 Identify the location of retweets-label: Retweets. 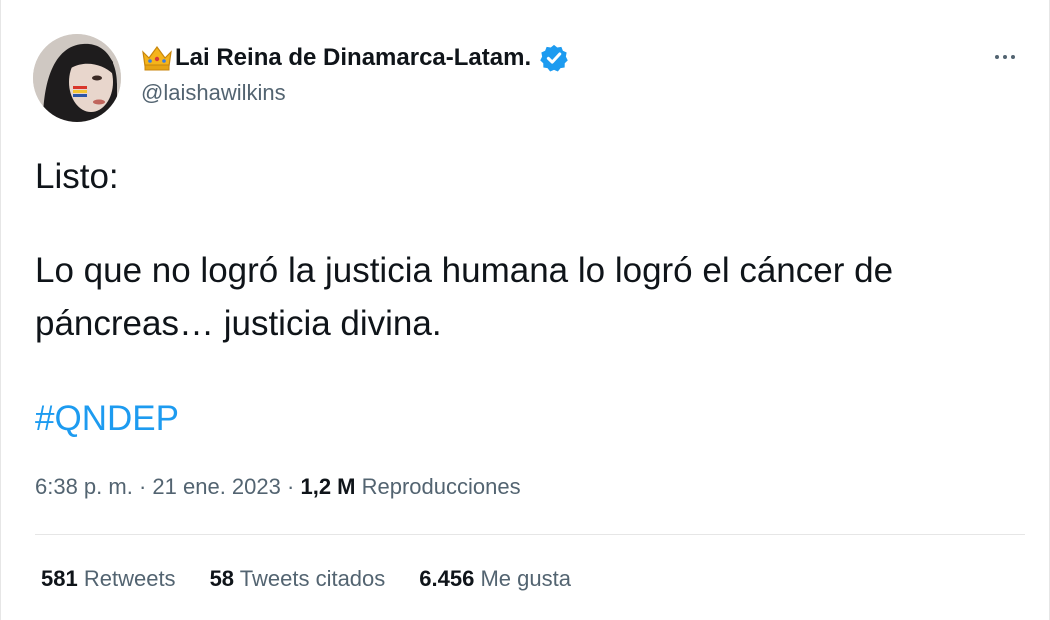
(129, 578).